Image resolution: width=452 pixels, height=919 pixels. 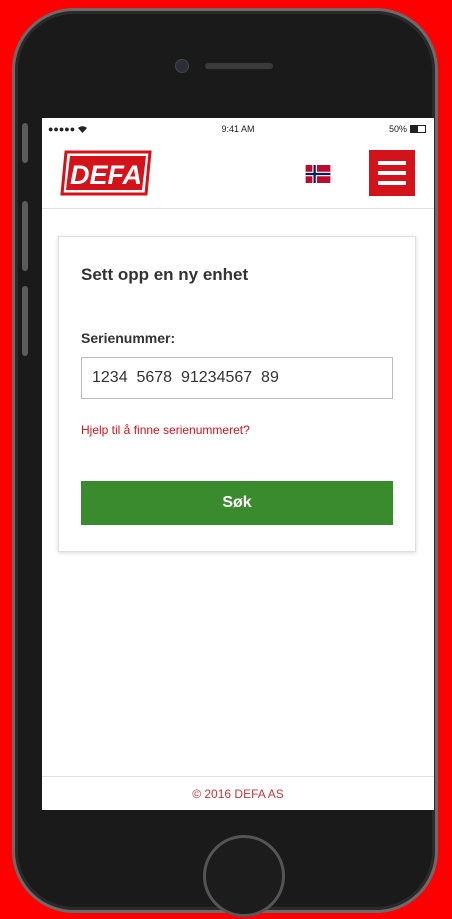 What do you see at coordinates (25, 143) in the screenshot?
I see `mute-switch` at bounding box center [25, 143].